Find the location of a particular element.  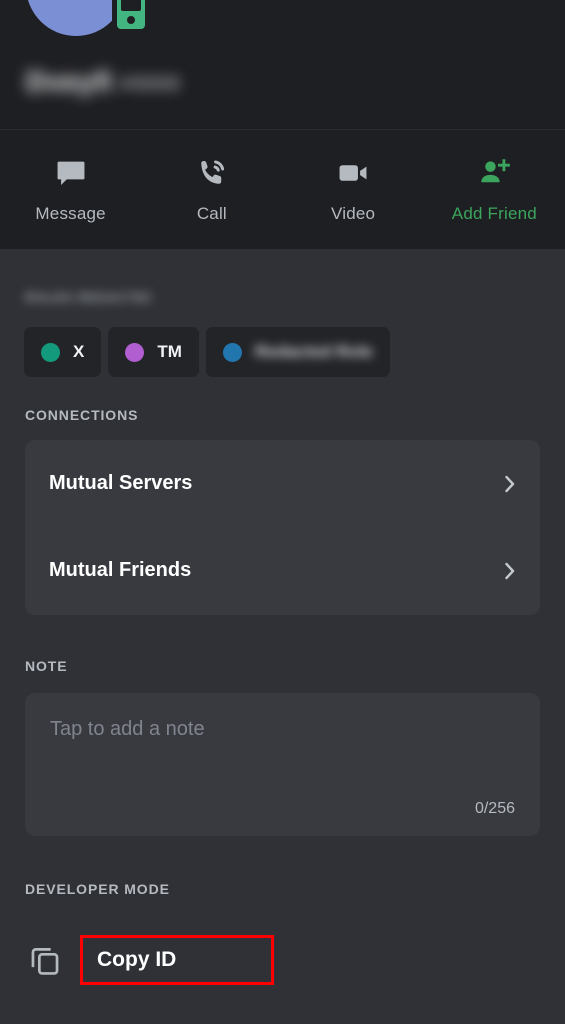

call-label: Call is located at coordinates (211, 213).